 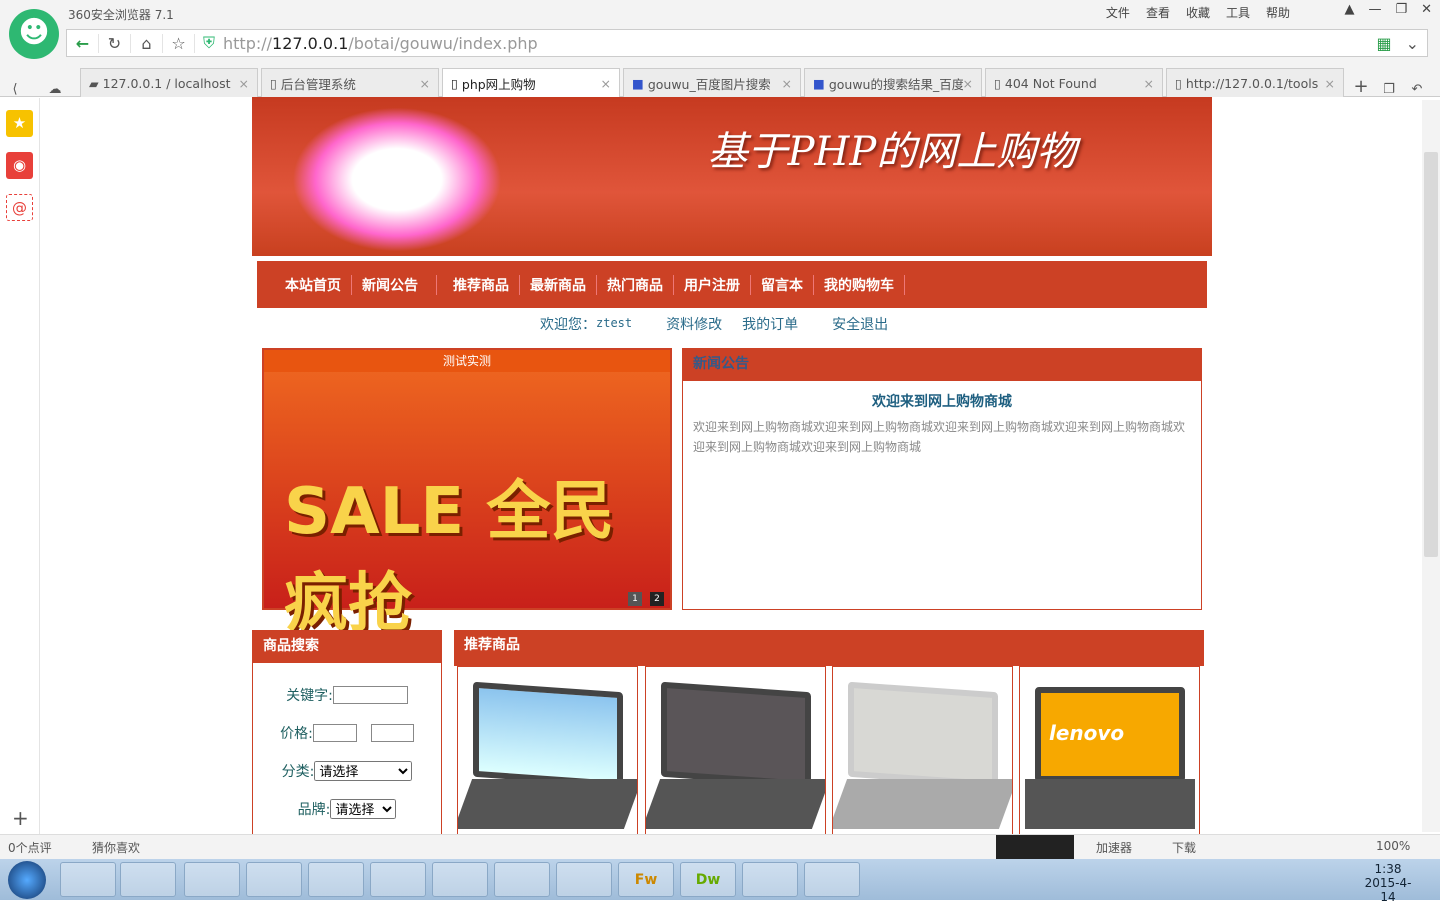 What do you see at coordinates (860, 324) in the screenshot?
I see `logout-link: 安全退出` at bounding box center [860, 324].